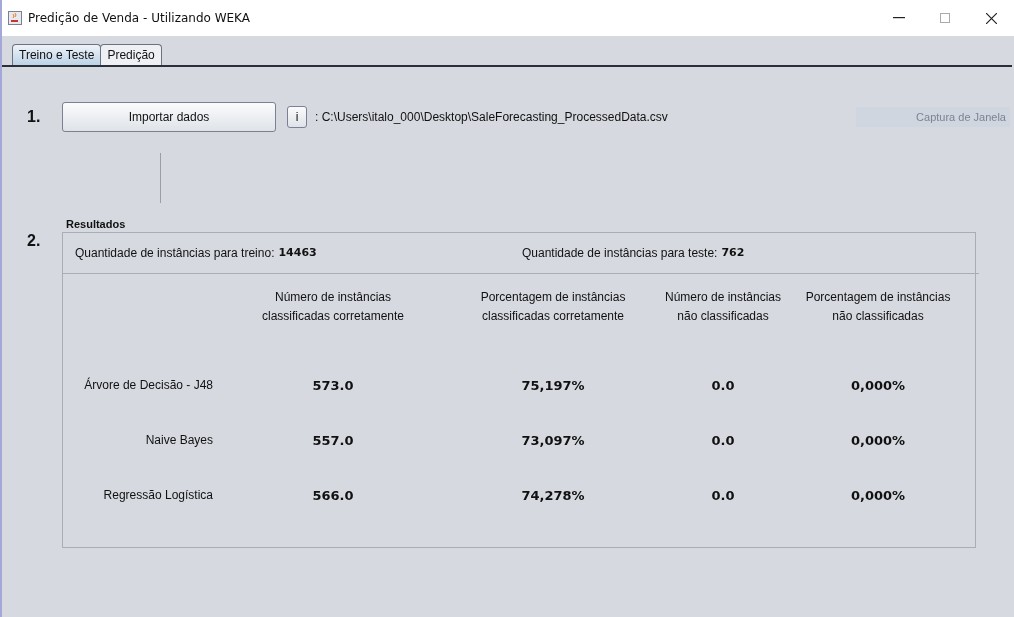 This screenshot has height=617, width=1014. Describe the element at coordinates (178, 440) in the screenshot. I see `row-label: Naive Bayes` at that location.